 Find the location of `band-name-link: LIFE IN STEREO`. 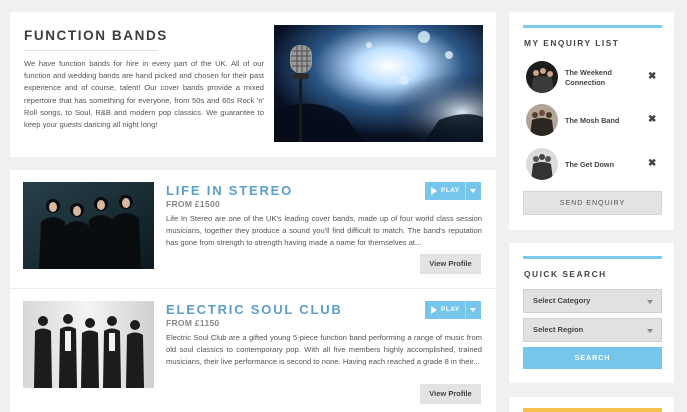

band-name-link: LIFE IN STEREO is located at coordinates (229, 190).